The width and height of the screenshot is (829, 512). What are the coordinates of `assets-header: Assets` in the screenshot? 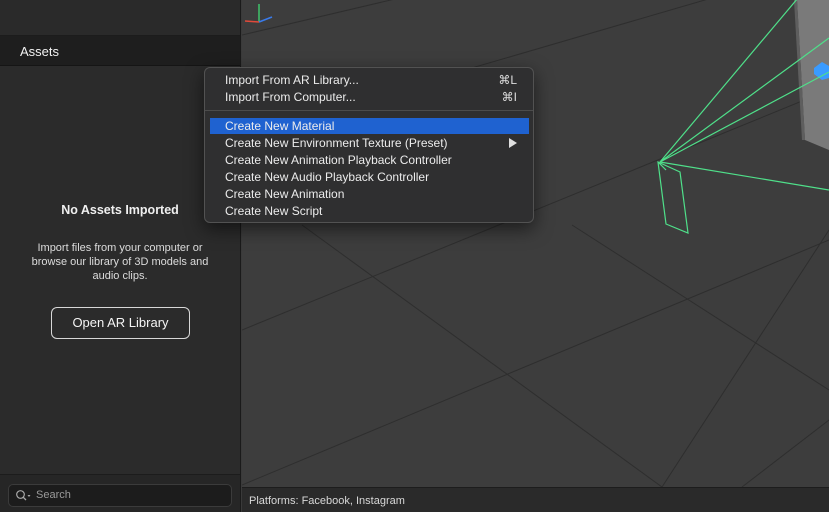 It's located at (120, 51).